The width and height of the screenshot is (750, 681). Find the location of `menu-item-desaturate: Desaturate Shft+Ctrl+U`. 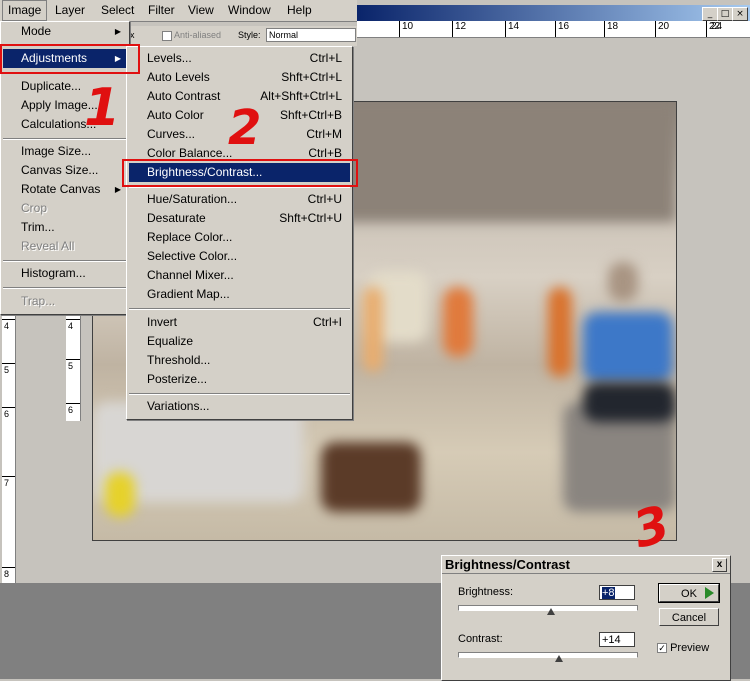

menu-item-desaturate: Desaturate Shft+Ctrl+U is located at coordinates (239, 218).